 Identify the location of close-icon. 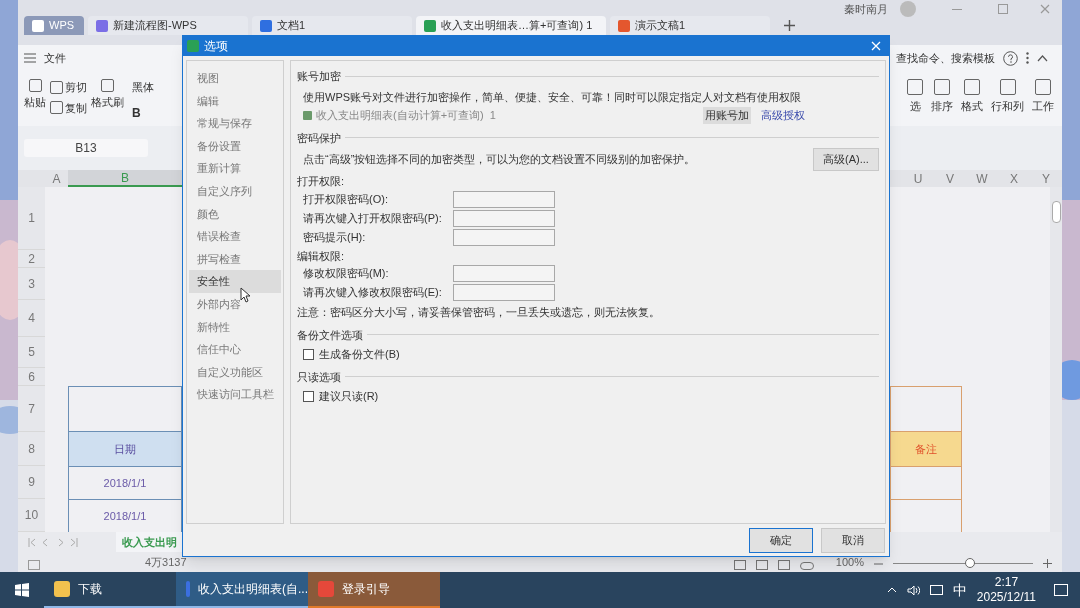
(1045, 9).